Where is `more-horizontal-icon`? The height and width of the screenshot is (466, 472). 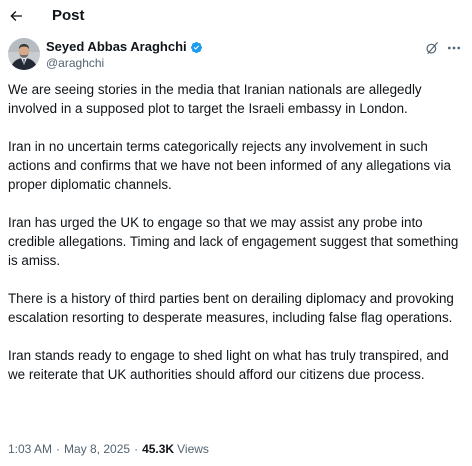 more-horizontal-icon is located at coordinates (454, 48).